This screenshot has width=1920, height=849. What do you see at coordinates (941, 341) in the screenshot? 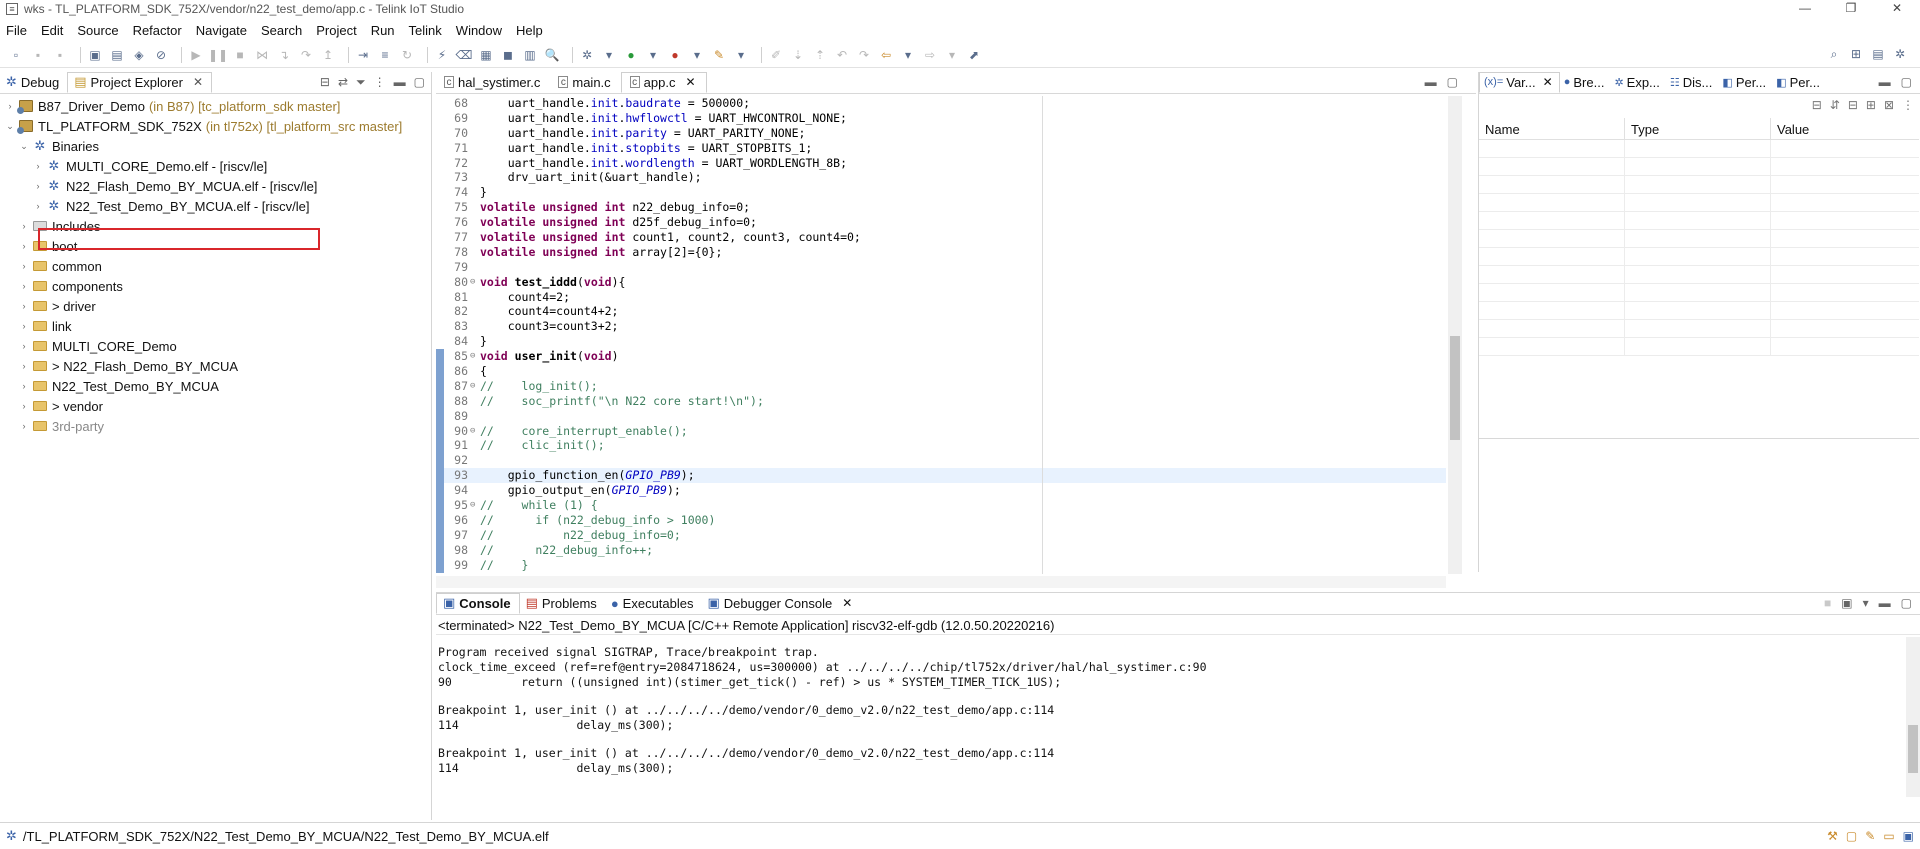
I see `code-line: 84}` at bounding box center [941, 341].